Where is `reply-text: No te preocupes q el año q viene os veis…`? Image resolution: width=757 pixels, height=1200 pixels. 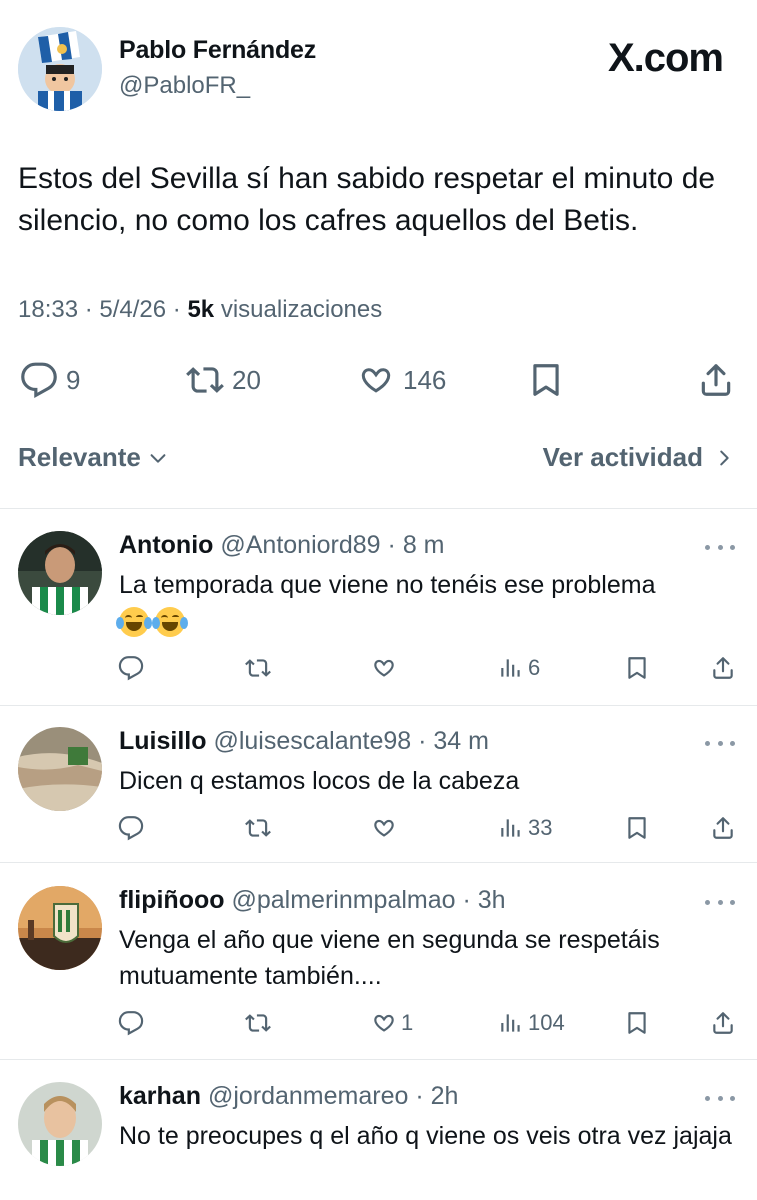 reply-text: No te preocupes q el año q viene os veis… is located at coordinates (425, 1136).